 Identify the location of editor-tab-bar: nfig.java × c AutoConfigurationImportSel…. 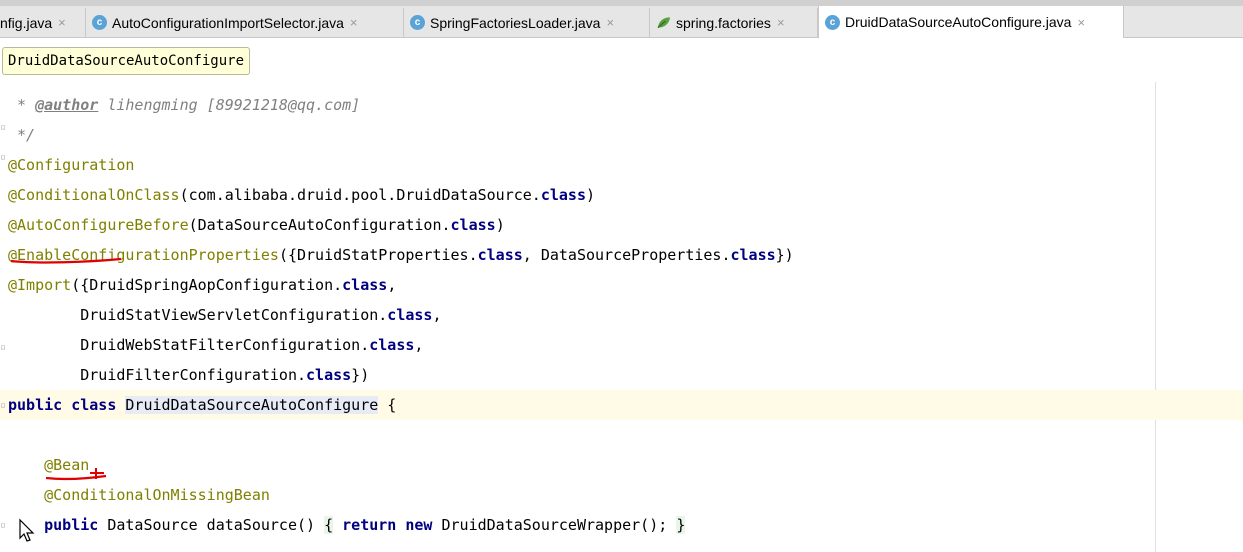
(621, 19).